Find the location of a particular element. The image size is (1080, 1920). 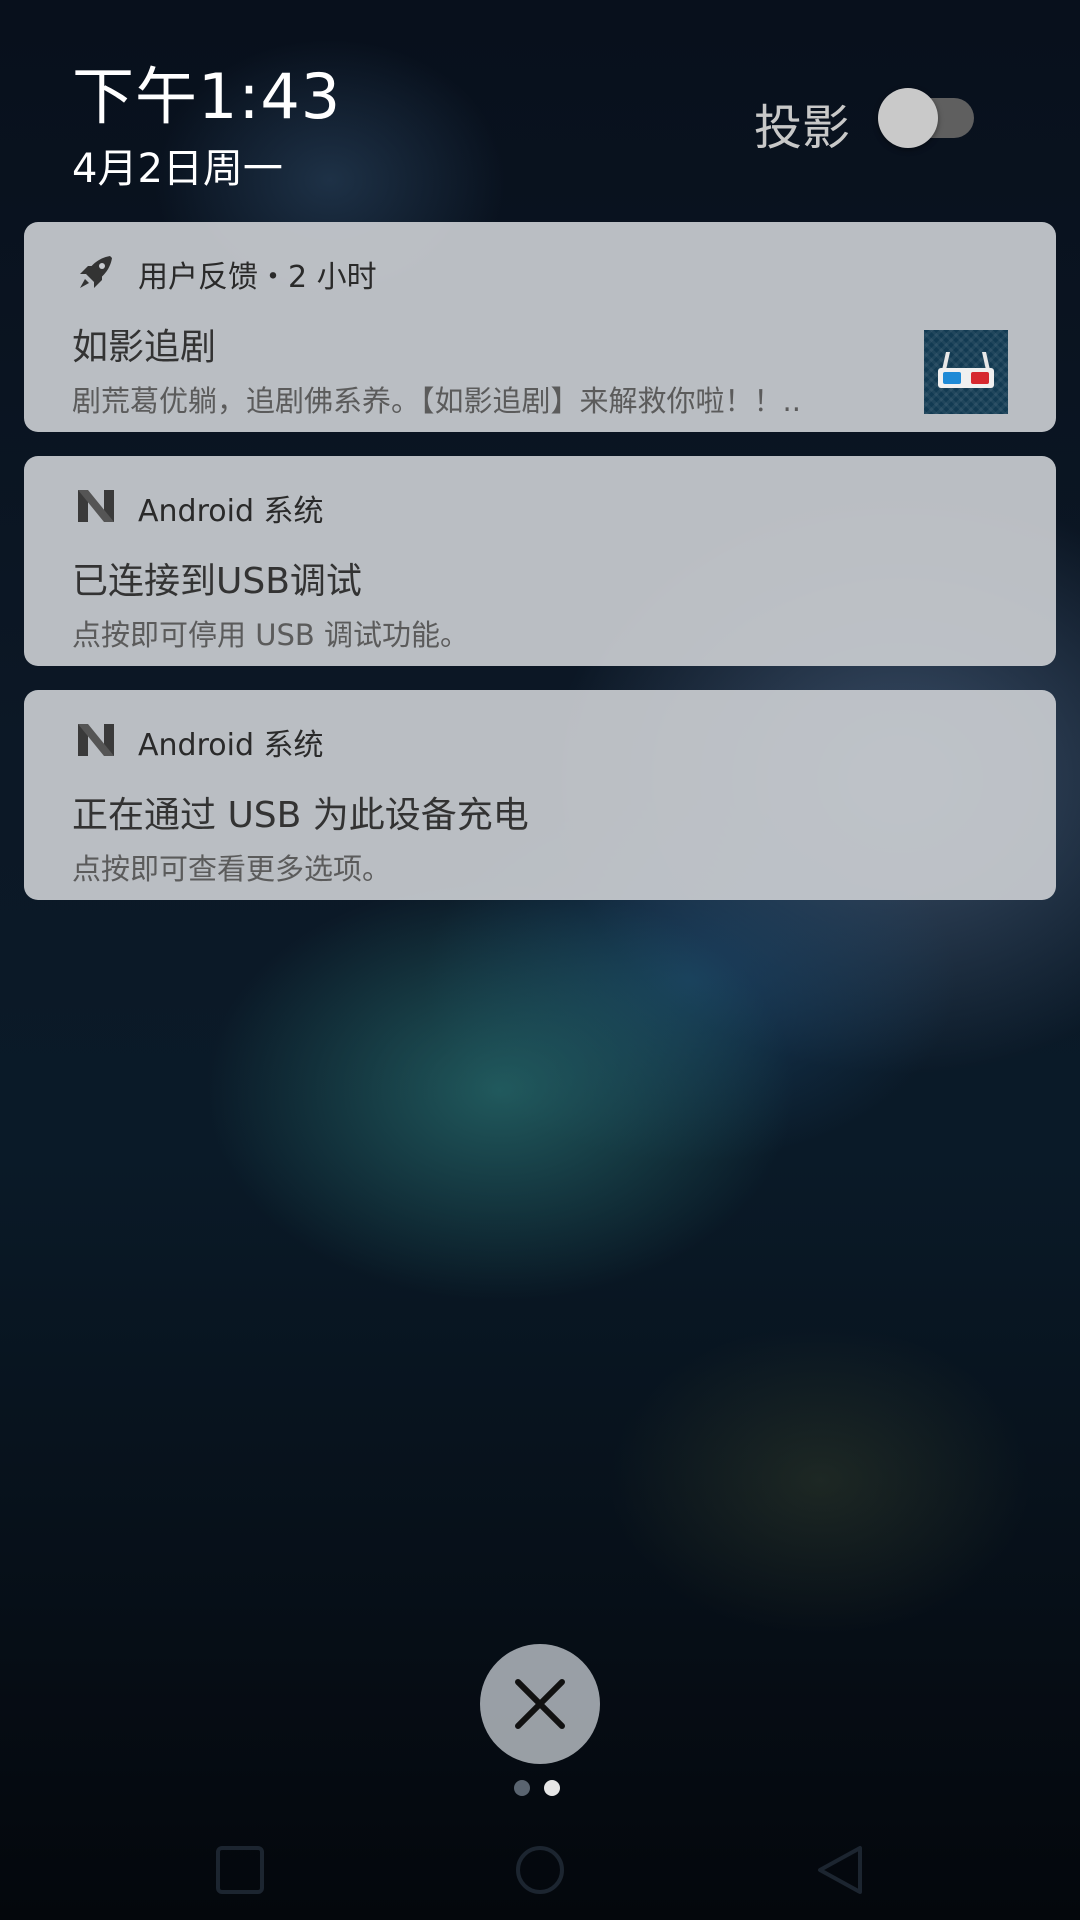

notification-title: 如影追剧 is located at coordinates (144, 347).